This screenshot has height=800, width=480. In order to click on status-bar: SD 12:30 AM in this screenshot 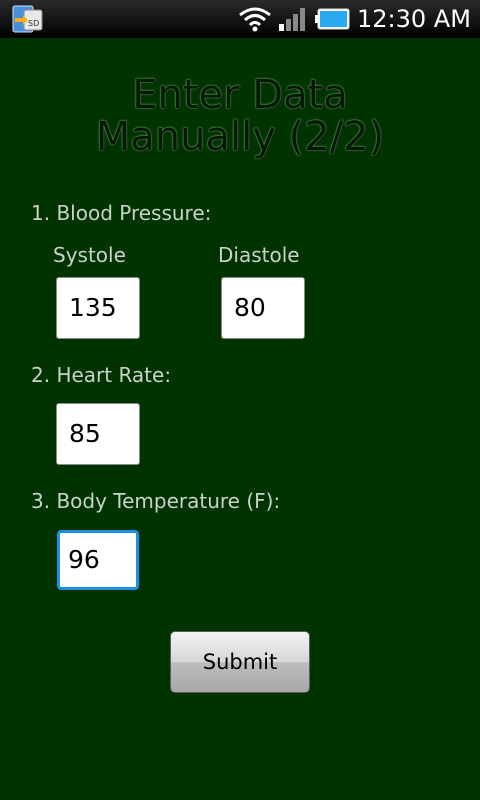, I will do `click(240, 19)`.